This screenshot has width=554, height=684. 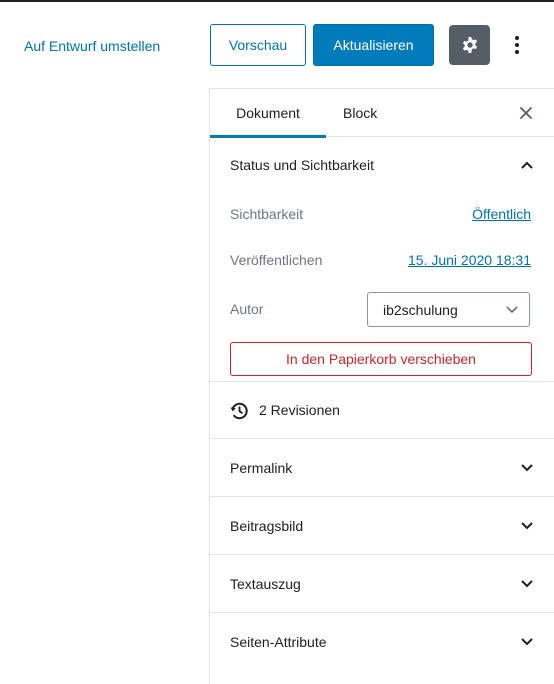 I want to click on move-to-trash-button: In den Papierkorb verschieben, so click(x=381, y=359).